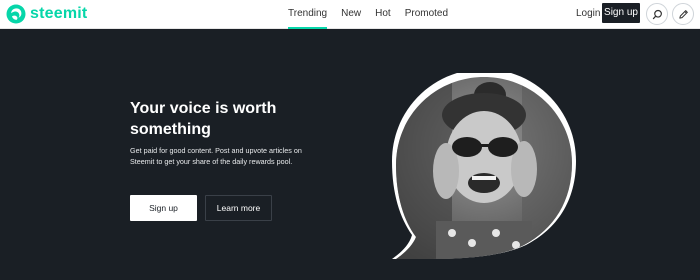 Image resolution: width=700 pixels, height=280 pixels. I want to click on search-button, so click(657, 14).